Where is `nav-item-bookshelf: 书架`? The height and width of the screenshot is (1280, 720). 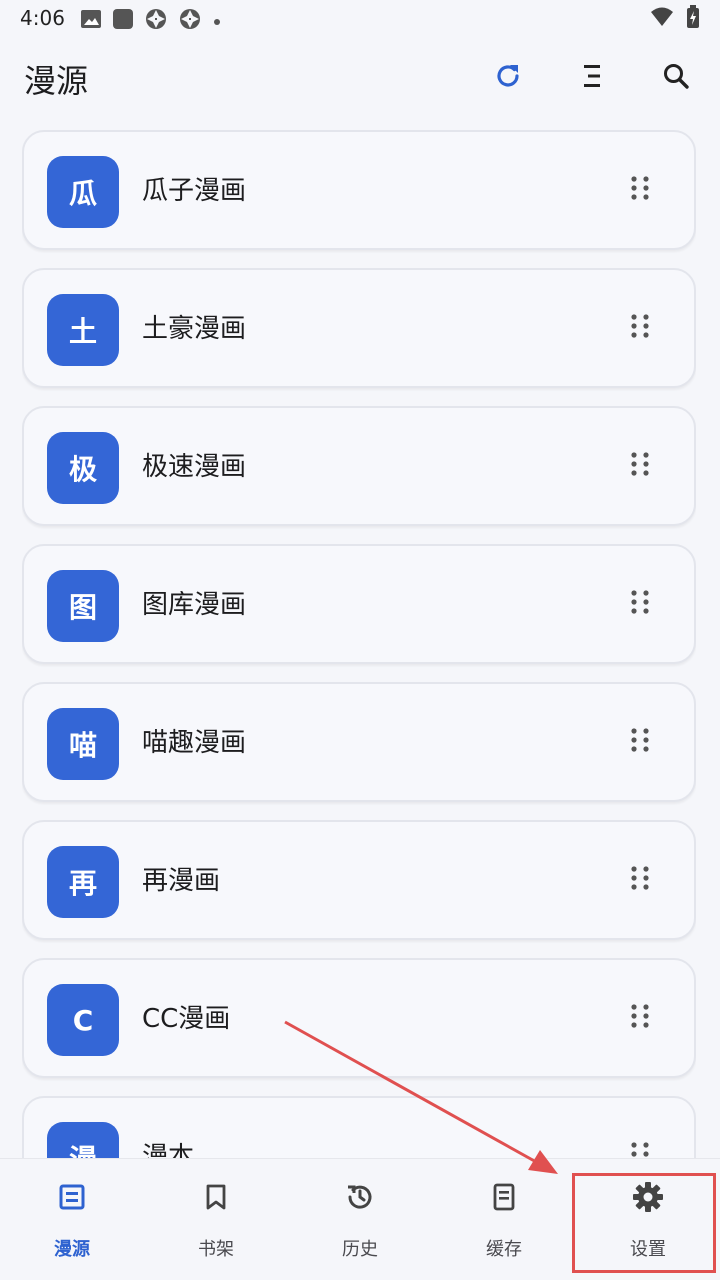 nav-item-bookshelf: 书架 is located at coordinates (216, 1219).